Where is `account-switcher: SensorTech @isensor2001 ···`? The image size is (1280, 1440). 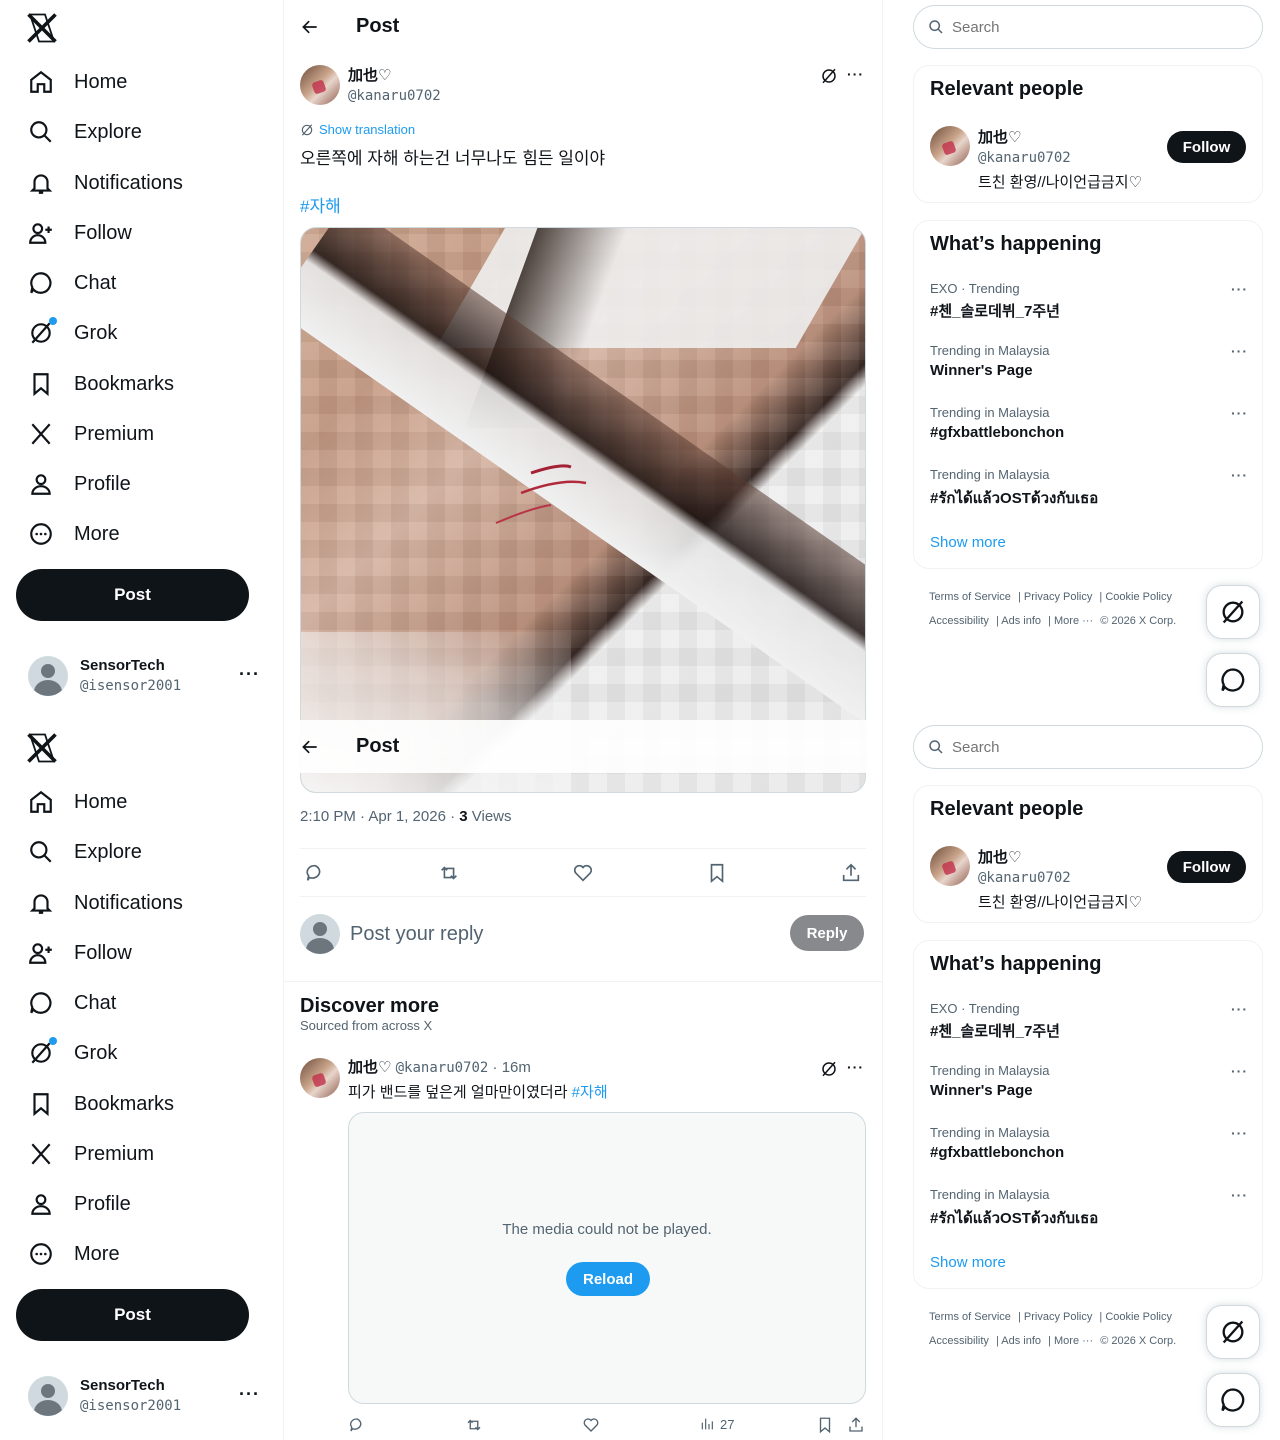 account-switcher: SensorTech @isensor2001 ··· is located at coordinates (142, 1396).